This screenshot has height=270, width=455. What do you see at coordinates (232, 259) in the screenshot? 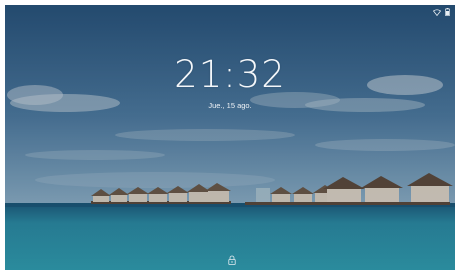
I see `lock-icon` at bounding box center [232, 259].